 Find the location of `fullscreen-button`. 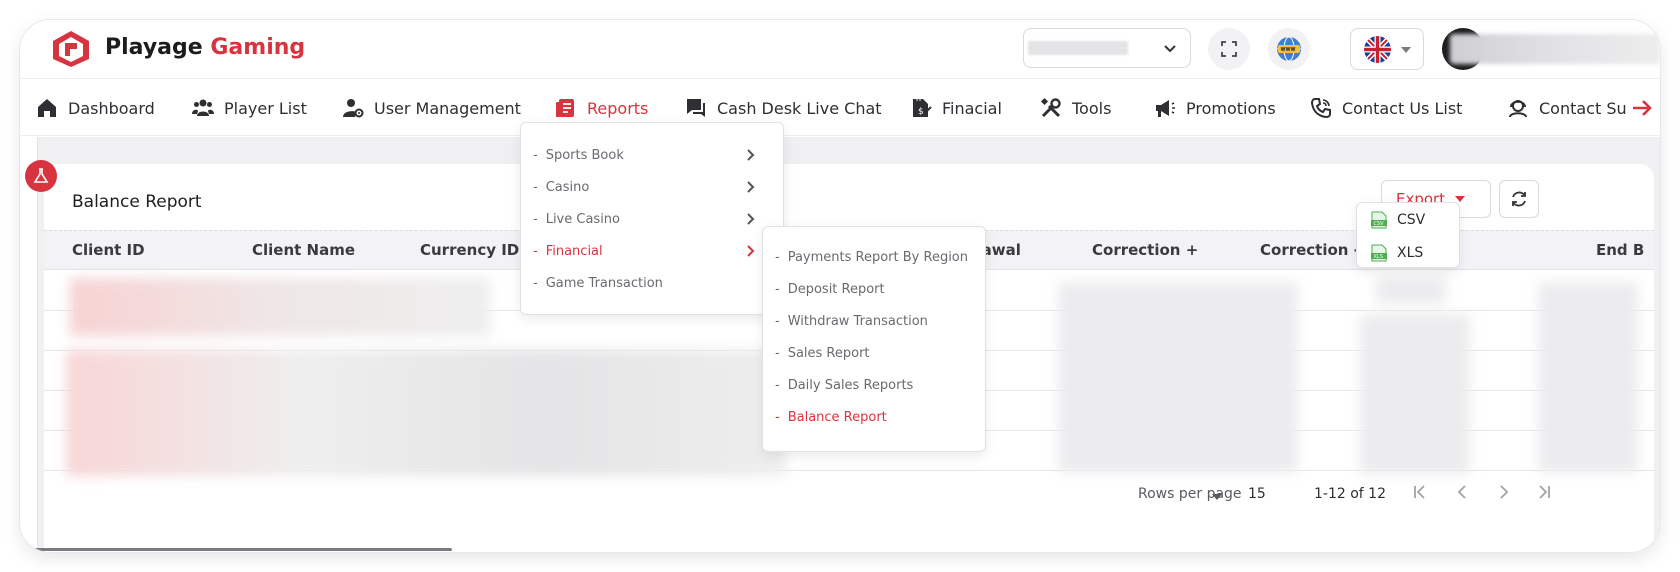

fullscreen-button is located at coordinates (1229, 49).